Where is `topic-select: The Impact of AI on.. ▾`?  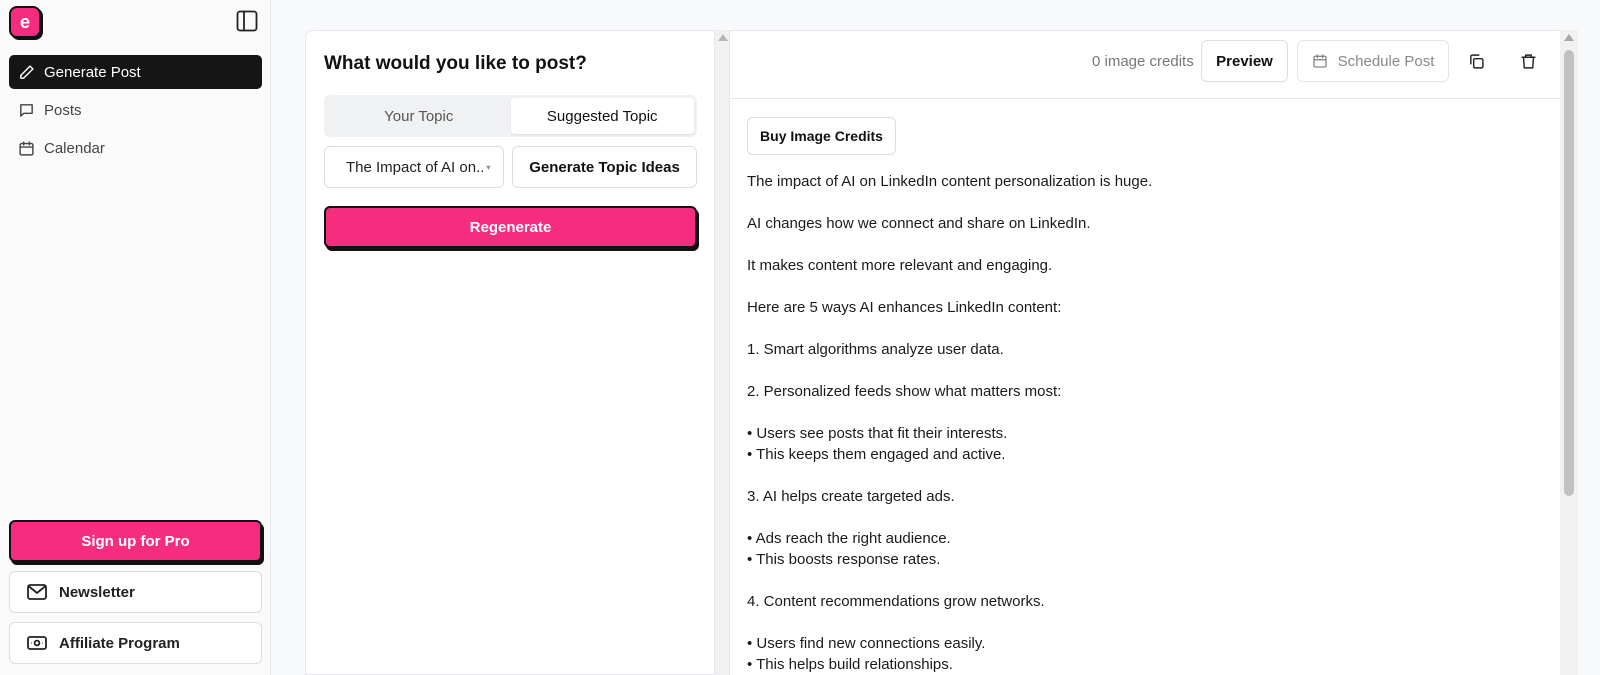
topic-select: The Impact of AI on.. ▾ is located at coordinates (414, 167).